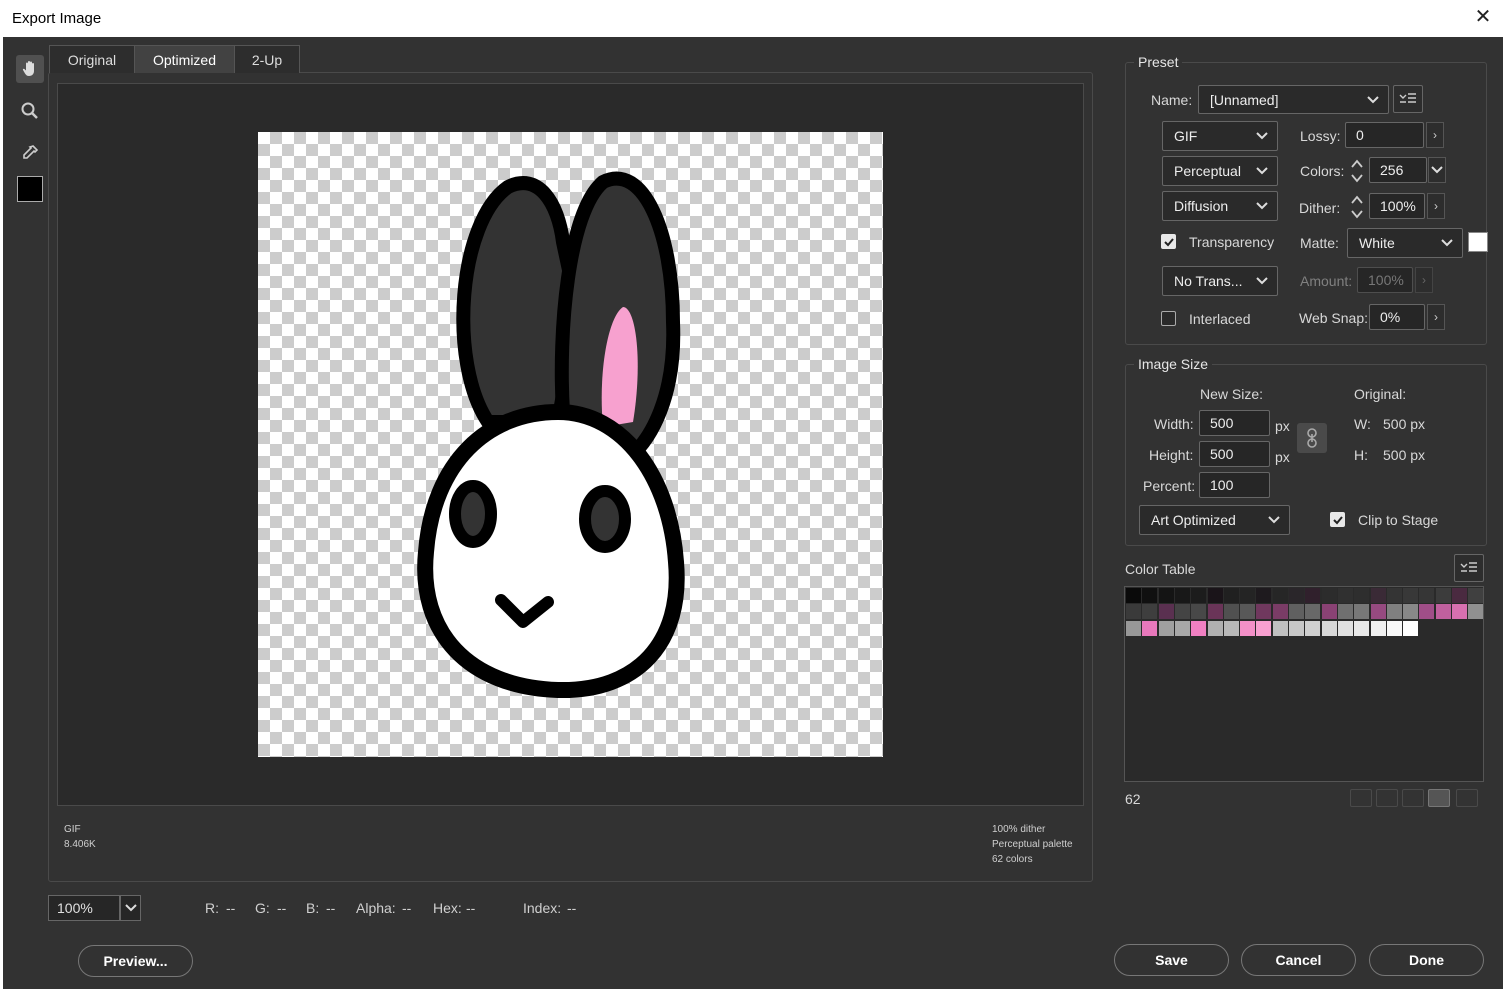 The image size is (1503, 989). I want to click on color-table-menu-button, so click(1469, 568).